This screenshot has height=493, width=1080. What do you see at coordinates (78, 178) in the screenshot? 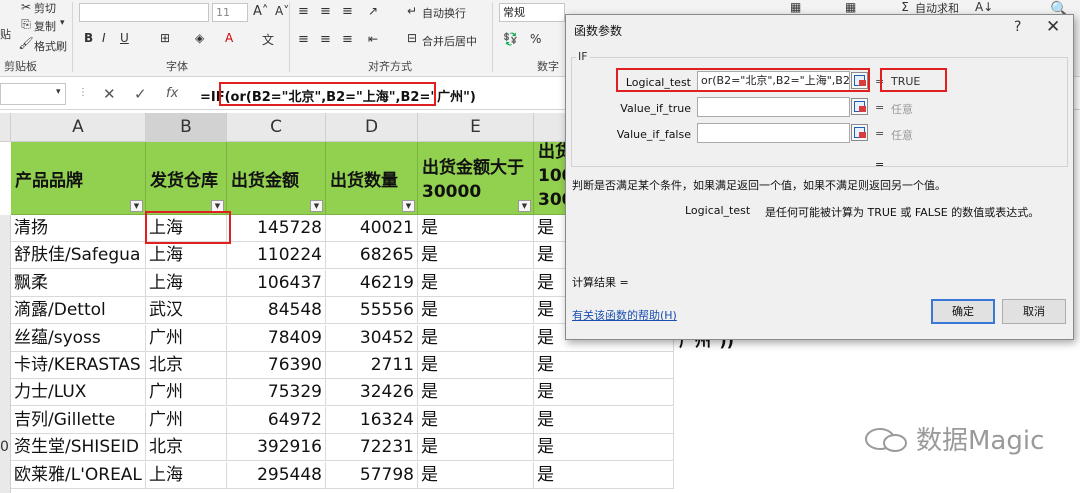
I see `header-cell-brand: 产品品牌 ▼` at bounding box center [78, 178].